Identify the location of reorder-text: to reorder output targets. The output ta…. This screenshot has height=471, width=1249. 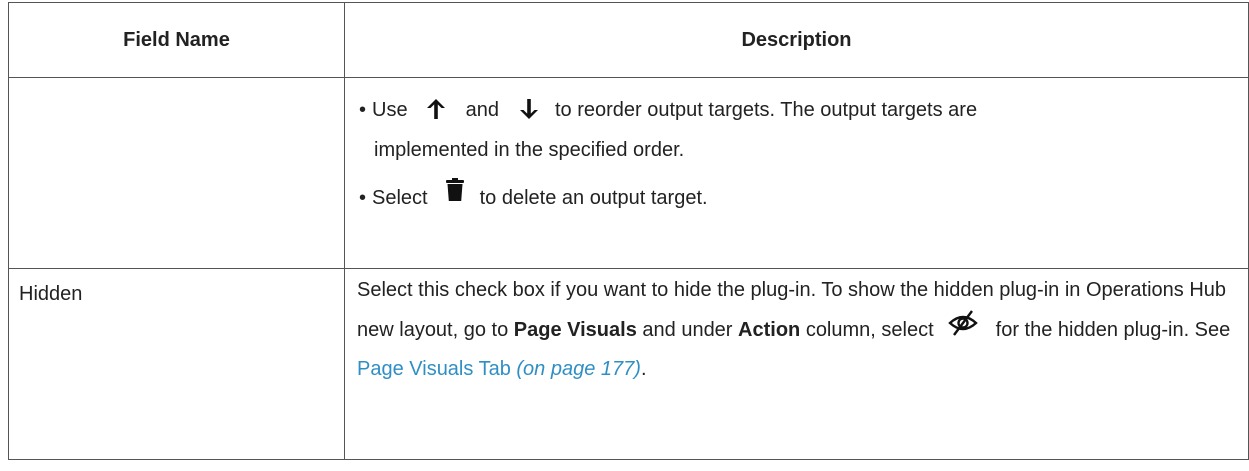
(766, 110).